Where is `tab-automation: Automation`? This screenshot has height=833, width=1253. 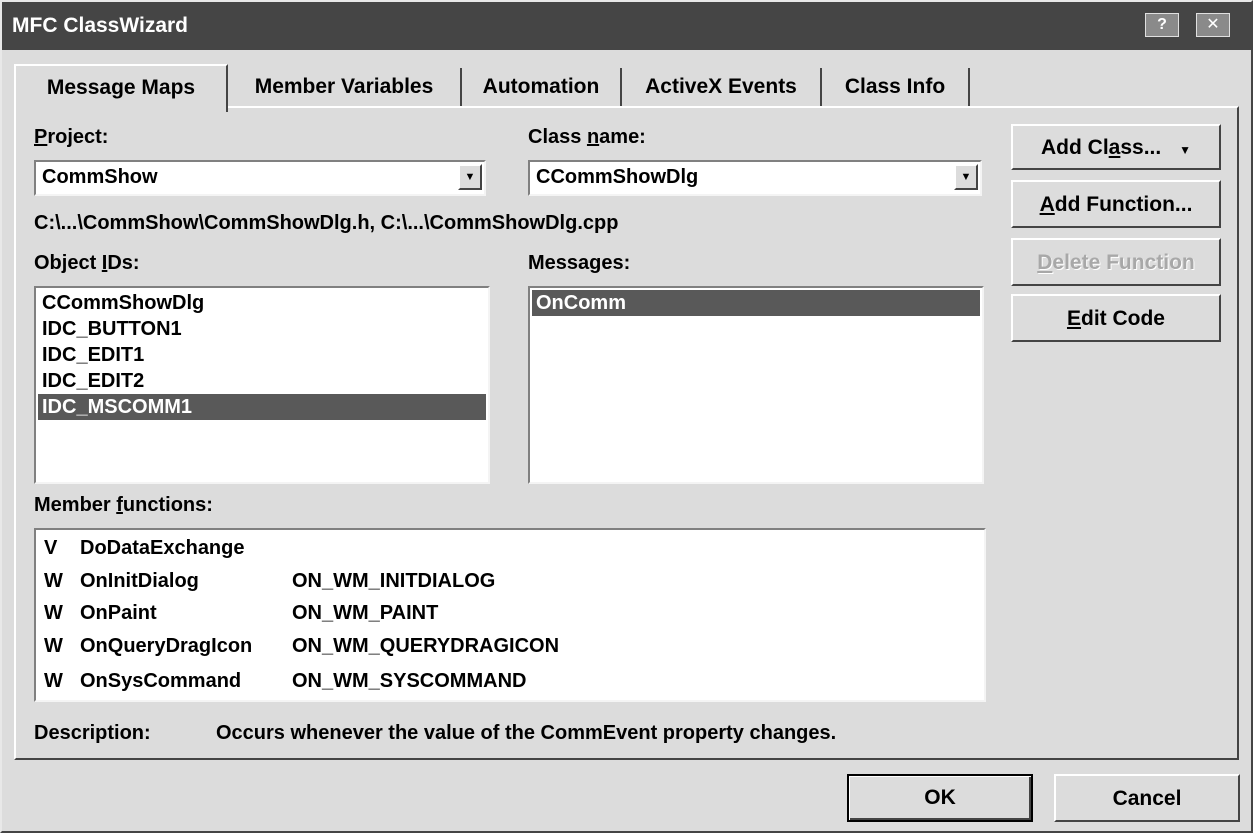
tab-automation: Automation is located at coordinates (542, 88).